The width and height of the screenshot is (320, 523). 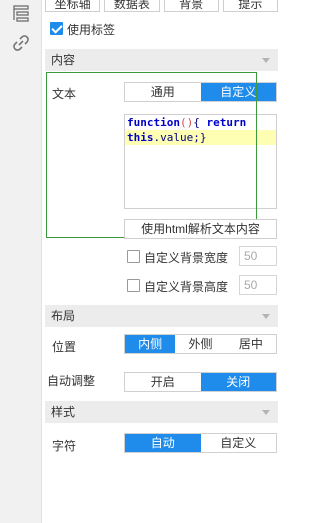 I want to click on position-center: 居中, so click(x=251, y=344).